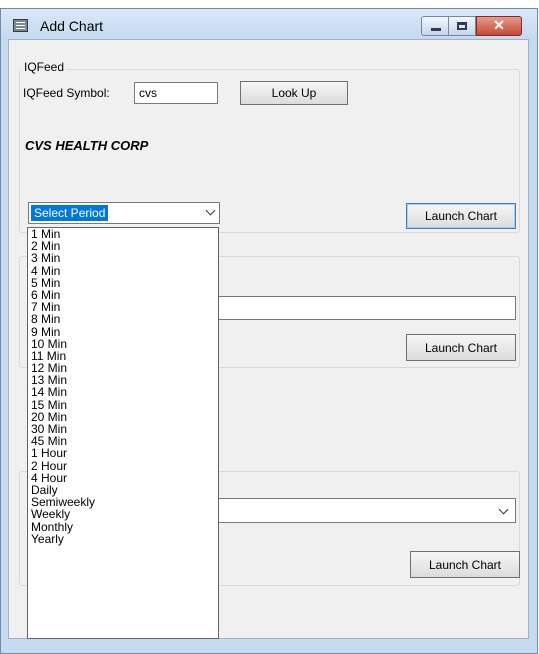 Image resolution: width=539 pixels, height=654 pixels. What do you see at coordinates (465, 564) in the screenshot?
I see `launch-chart-button-third: Launch Chart` at bounding box center [465, 564].